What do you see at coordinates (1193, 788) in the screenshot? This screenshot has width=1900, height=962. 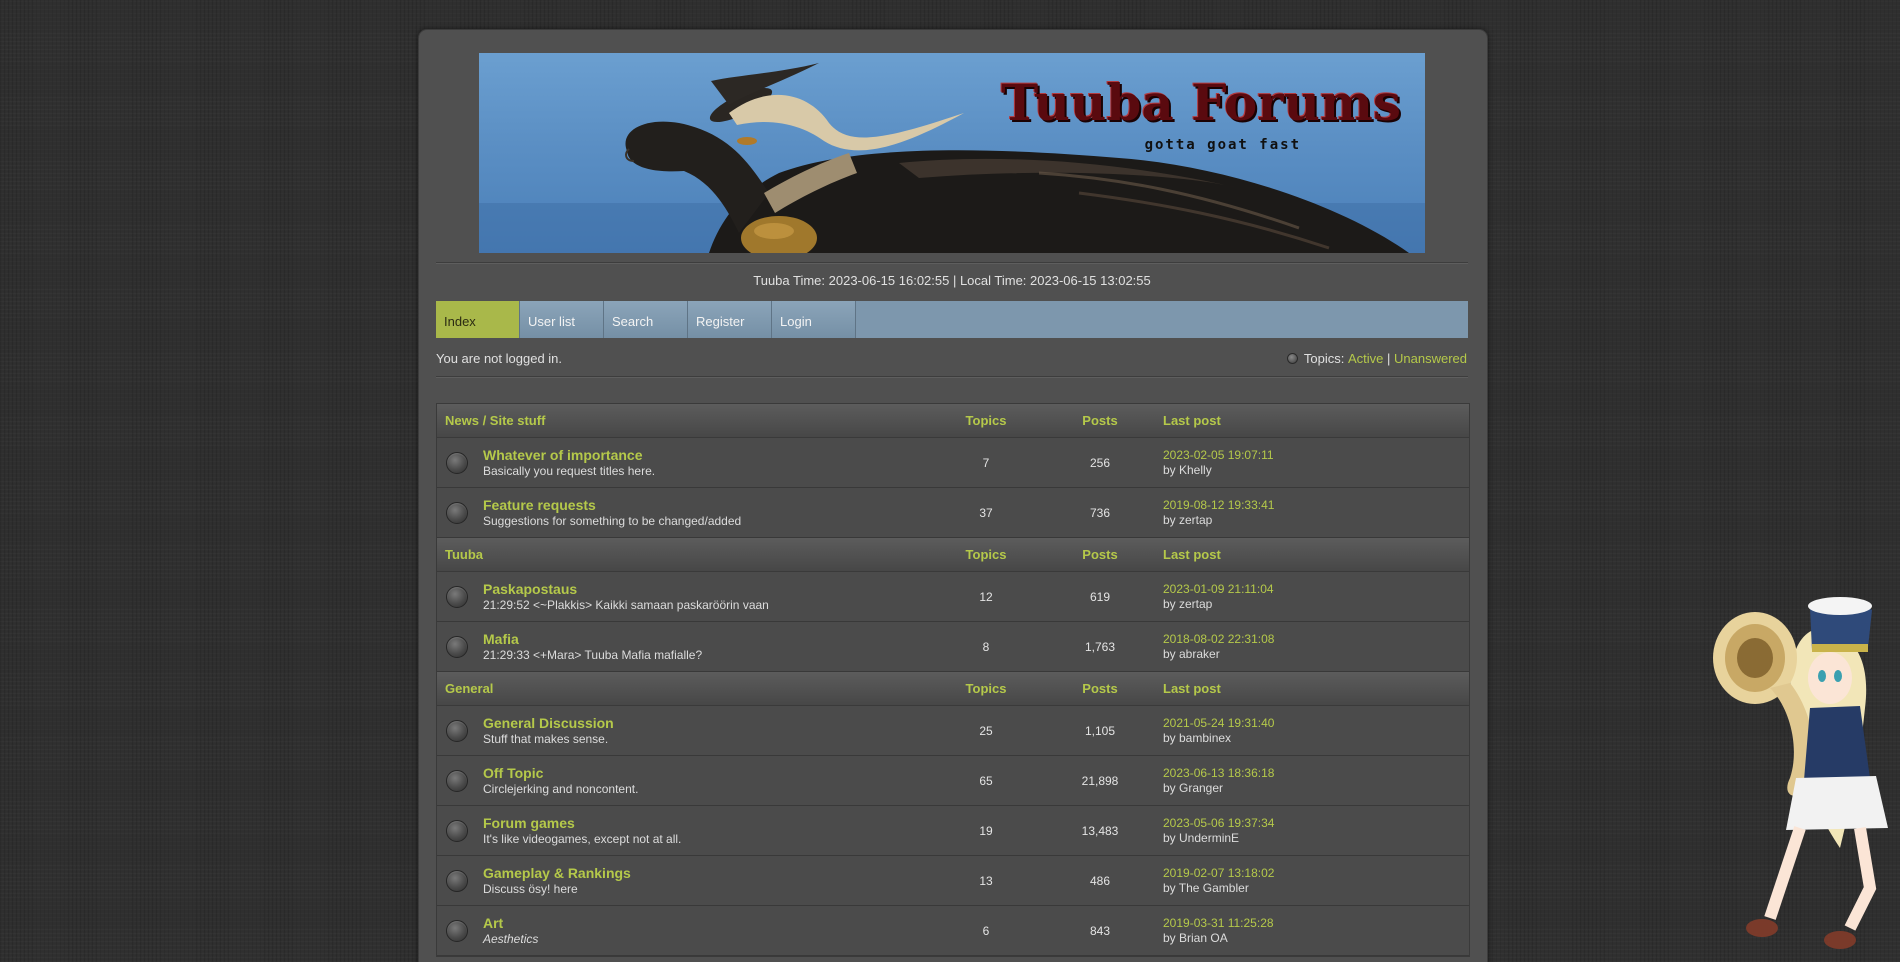 I see `last-post-author: by Granger` at bounding box center [1193, 788].